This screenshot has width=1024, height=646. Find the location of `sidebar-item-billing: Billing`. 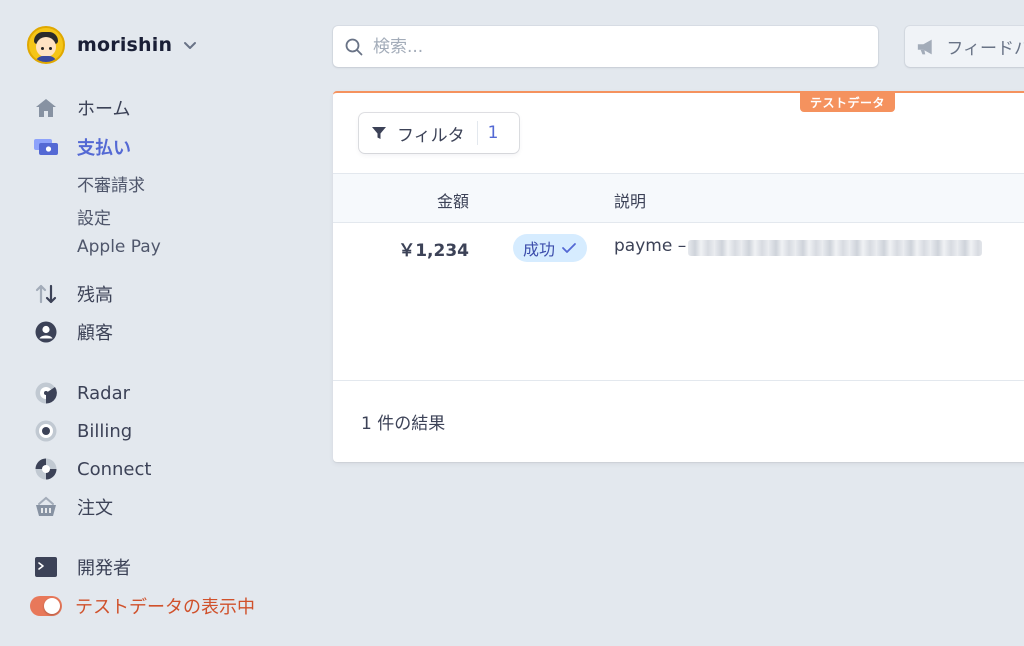

sidebar-item-billing: Billing is located at coordinates (83, 431).